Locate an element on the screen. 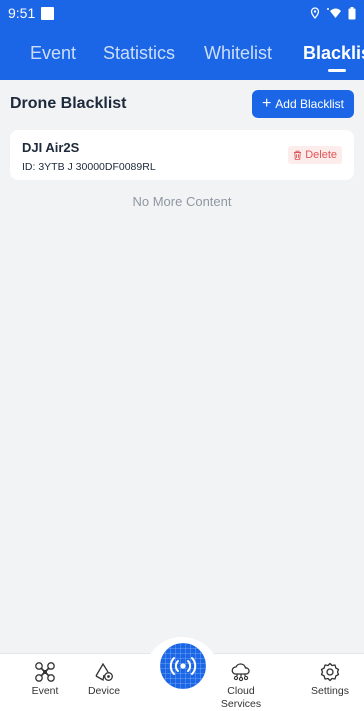 Image resolution: width=364 pixels, height=711 pixels. delete-button: Delete is located at coordinates (315, 155).